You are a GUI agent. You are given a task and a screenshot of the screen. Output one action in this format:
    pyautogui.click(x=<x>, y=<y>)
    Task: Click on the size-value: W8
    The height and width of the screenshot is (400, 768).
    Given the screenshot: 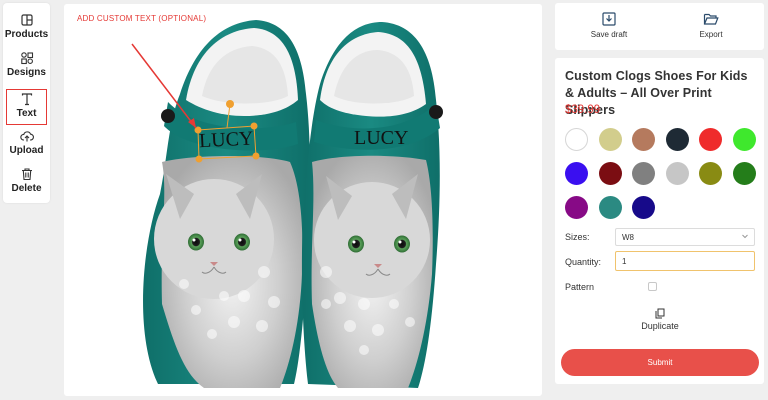 What is the action you would take?
    pyautogui.click(x=628, y=237)
    